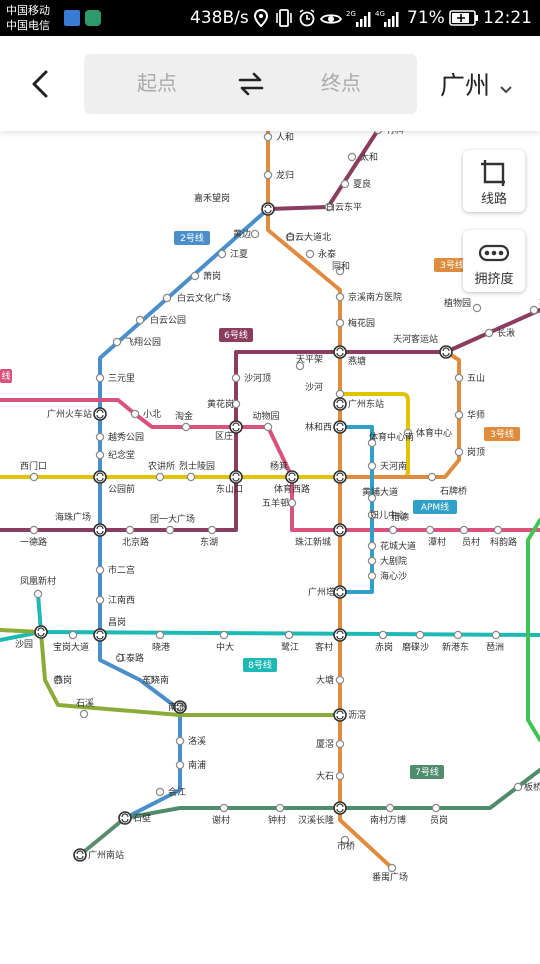  I want to click on city-selector: 广州, so click(476, 84).